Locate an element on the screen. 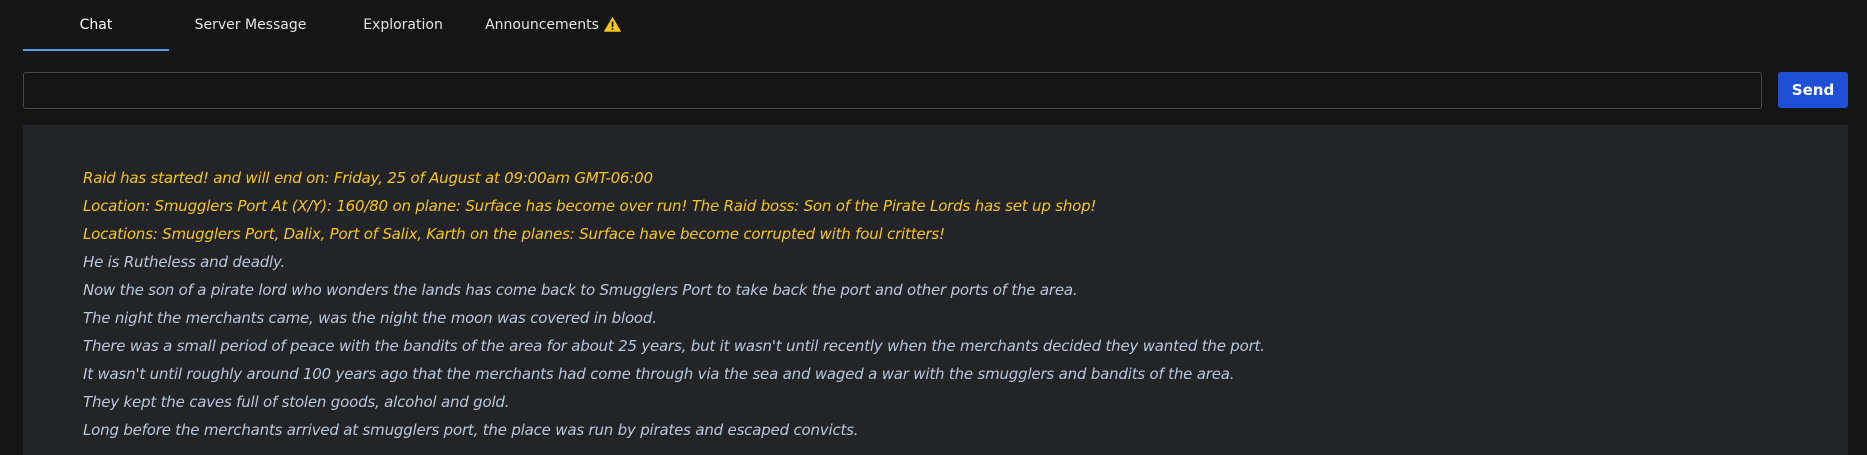 This screenshot has width=1867, height=455. tab-chat: Chat is located at coordinates (96, 25).